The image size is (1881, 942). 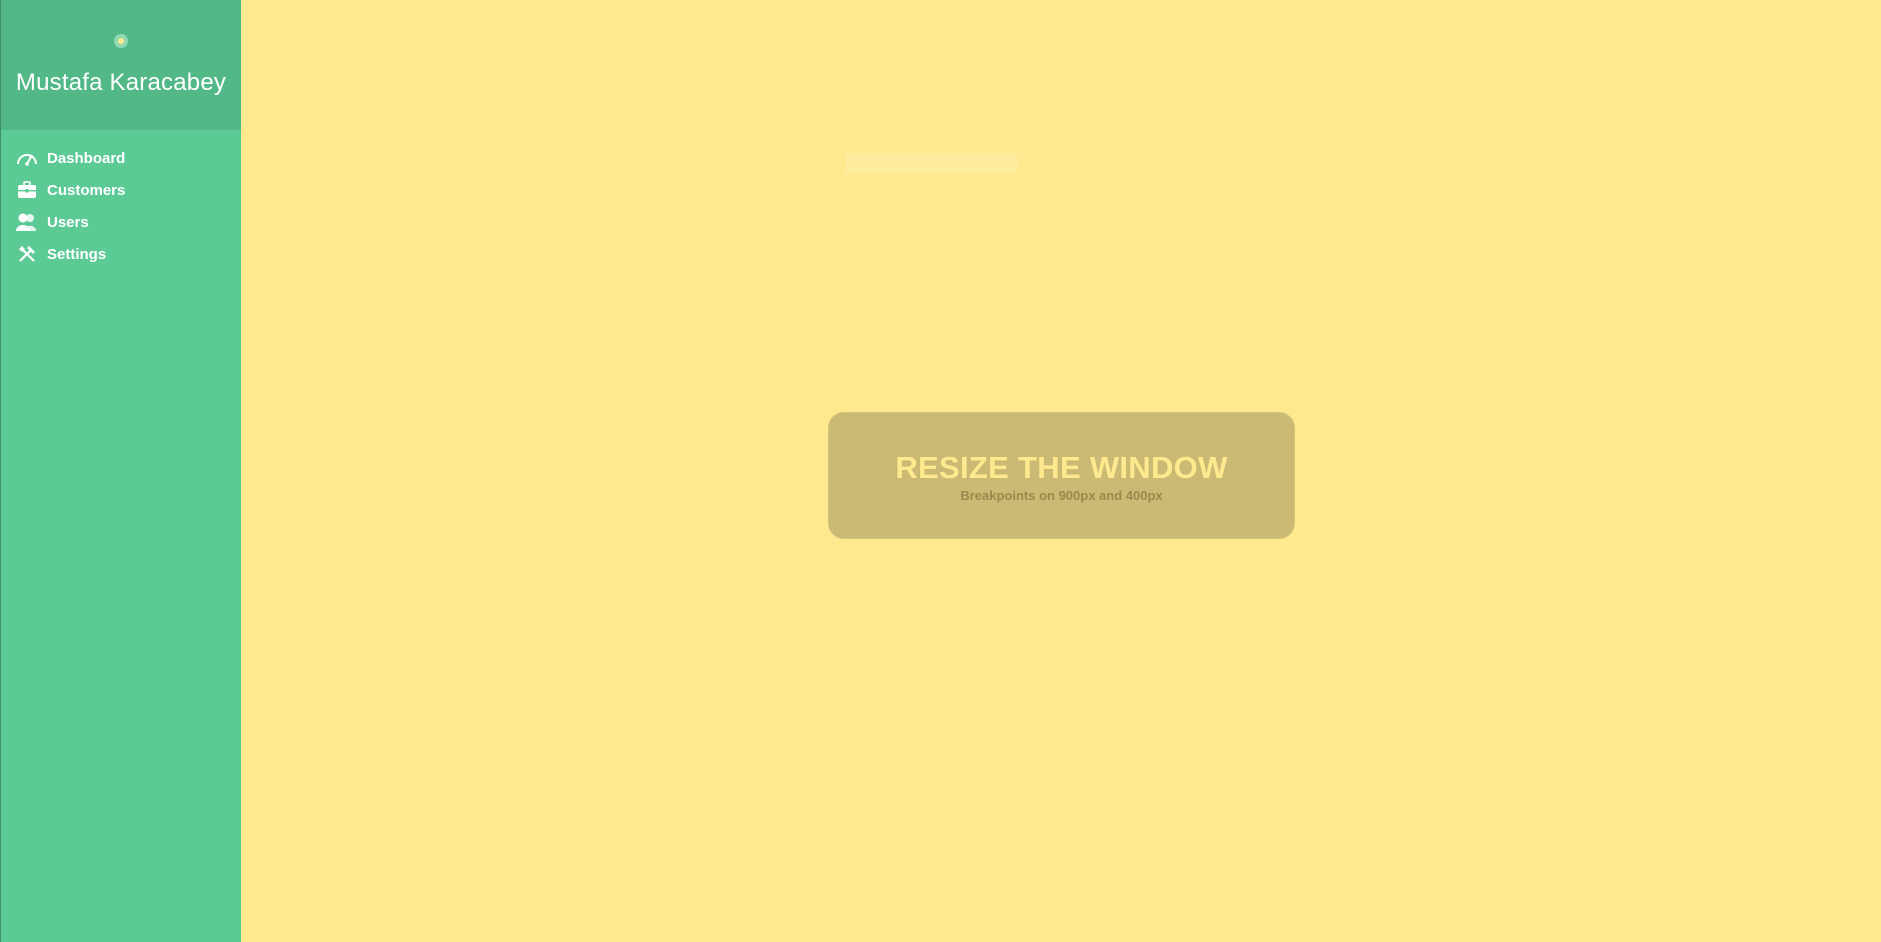 What do you see at coordinates (1061, 495) in the screenshot?
I see `notice-subtitle: Breakpoints on 900px and 400px` at bounding box center [1061, 495].